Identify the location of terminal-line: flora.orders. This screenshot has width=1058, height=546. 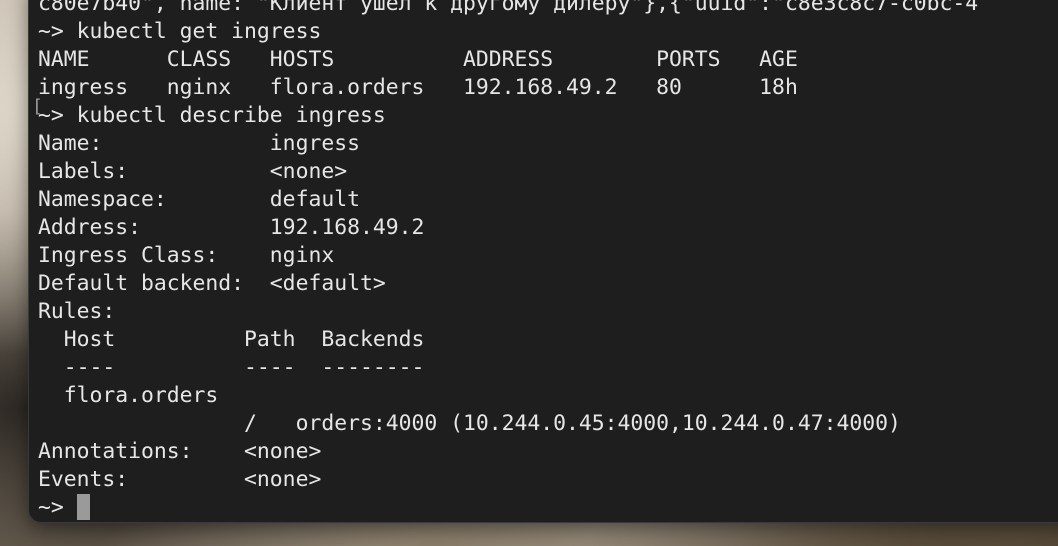
(128, 395).